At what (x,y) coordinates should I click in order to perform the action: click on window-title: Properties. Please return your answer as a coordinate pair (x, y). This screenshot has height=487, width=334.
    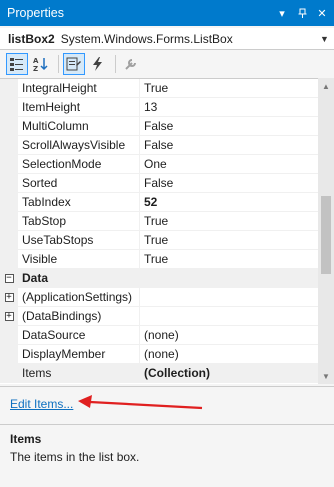
    Looking at the image, I should click on (35, 13).